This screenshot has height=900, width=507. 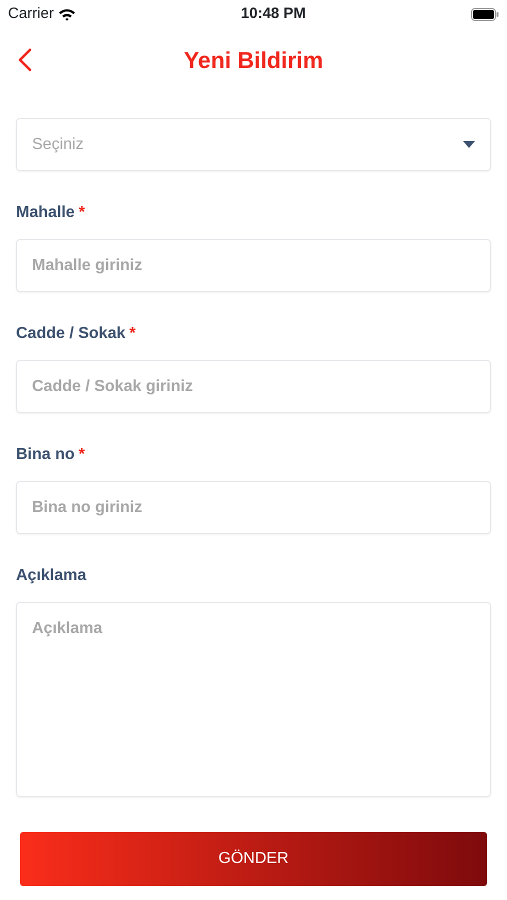 I want to click on page-title: Yeni Bildirim, so click(x=254, y=60).